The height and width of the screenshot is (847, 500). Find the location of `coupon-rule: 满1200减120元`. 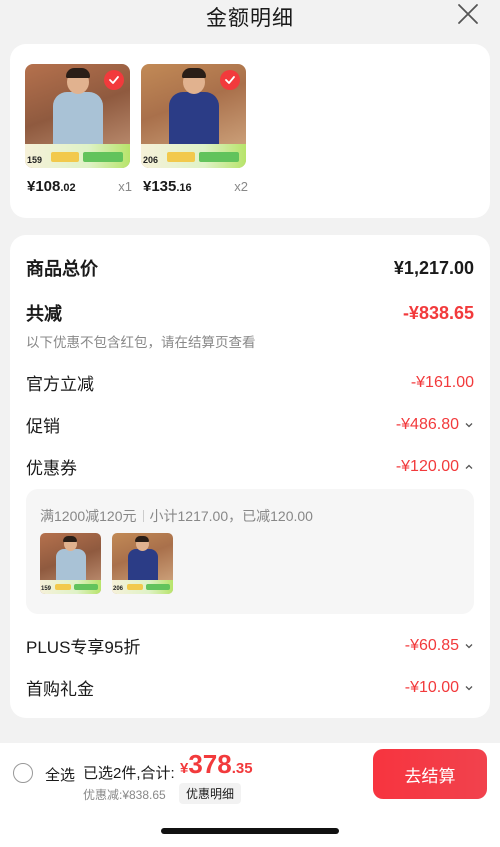

coupon-rule: 满1200减120元 is located at coordinates (88, 516).